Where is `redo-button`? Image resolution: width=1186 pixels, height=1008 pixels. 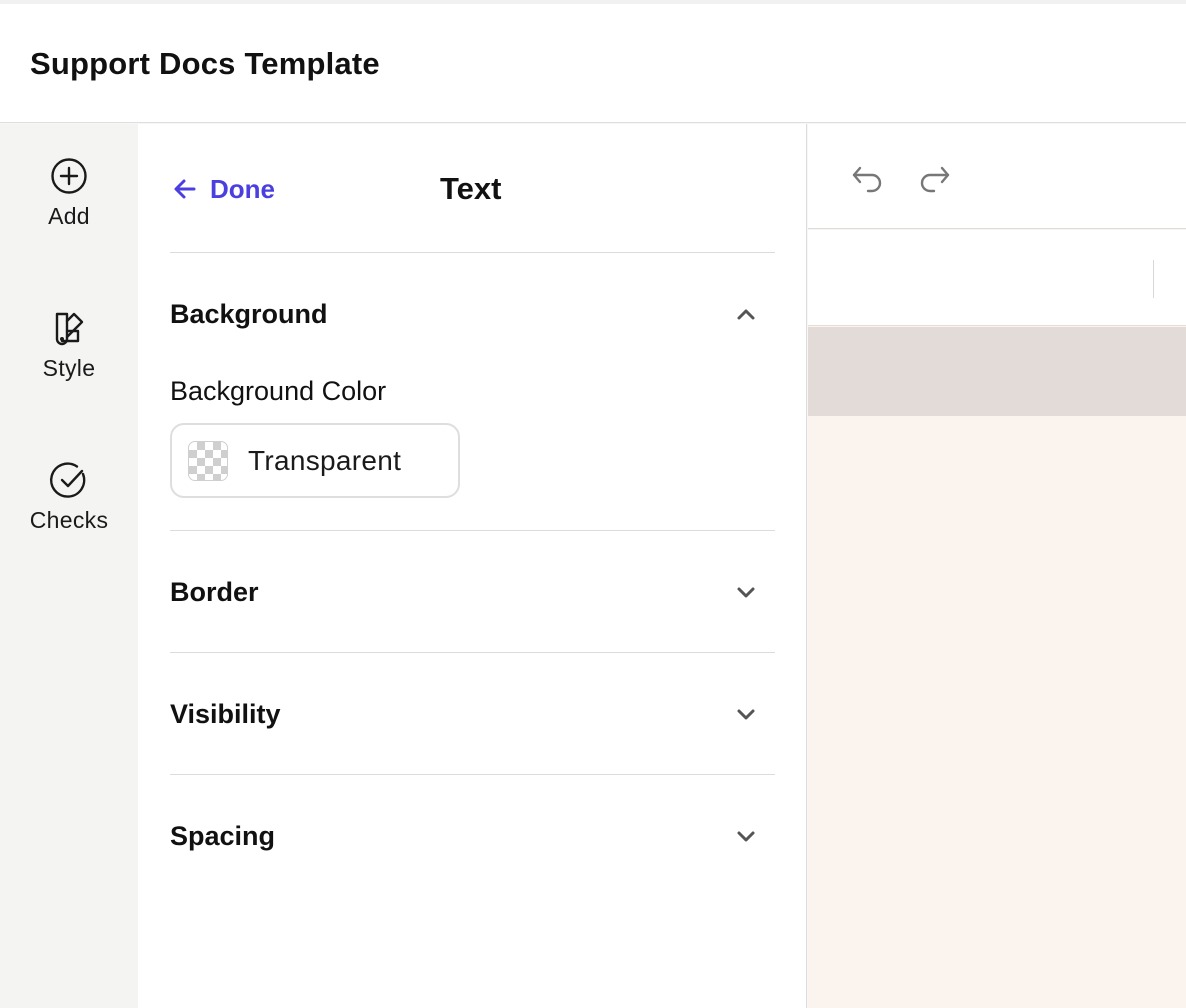 redo-button is located at coordinates (934, 178).